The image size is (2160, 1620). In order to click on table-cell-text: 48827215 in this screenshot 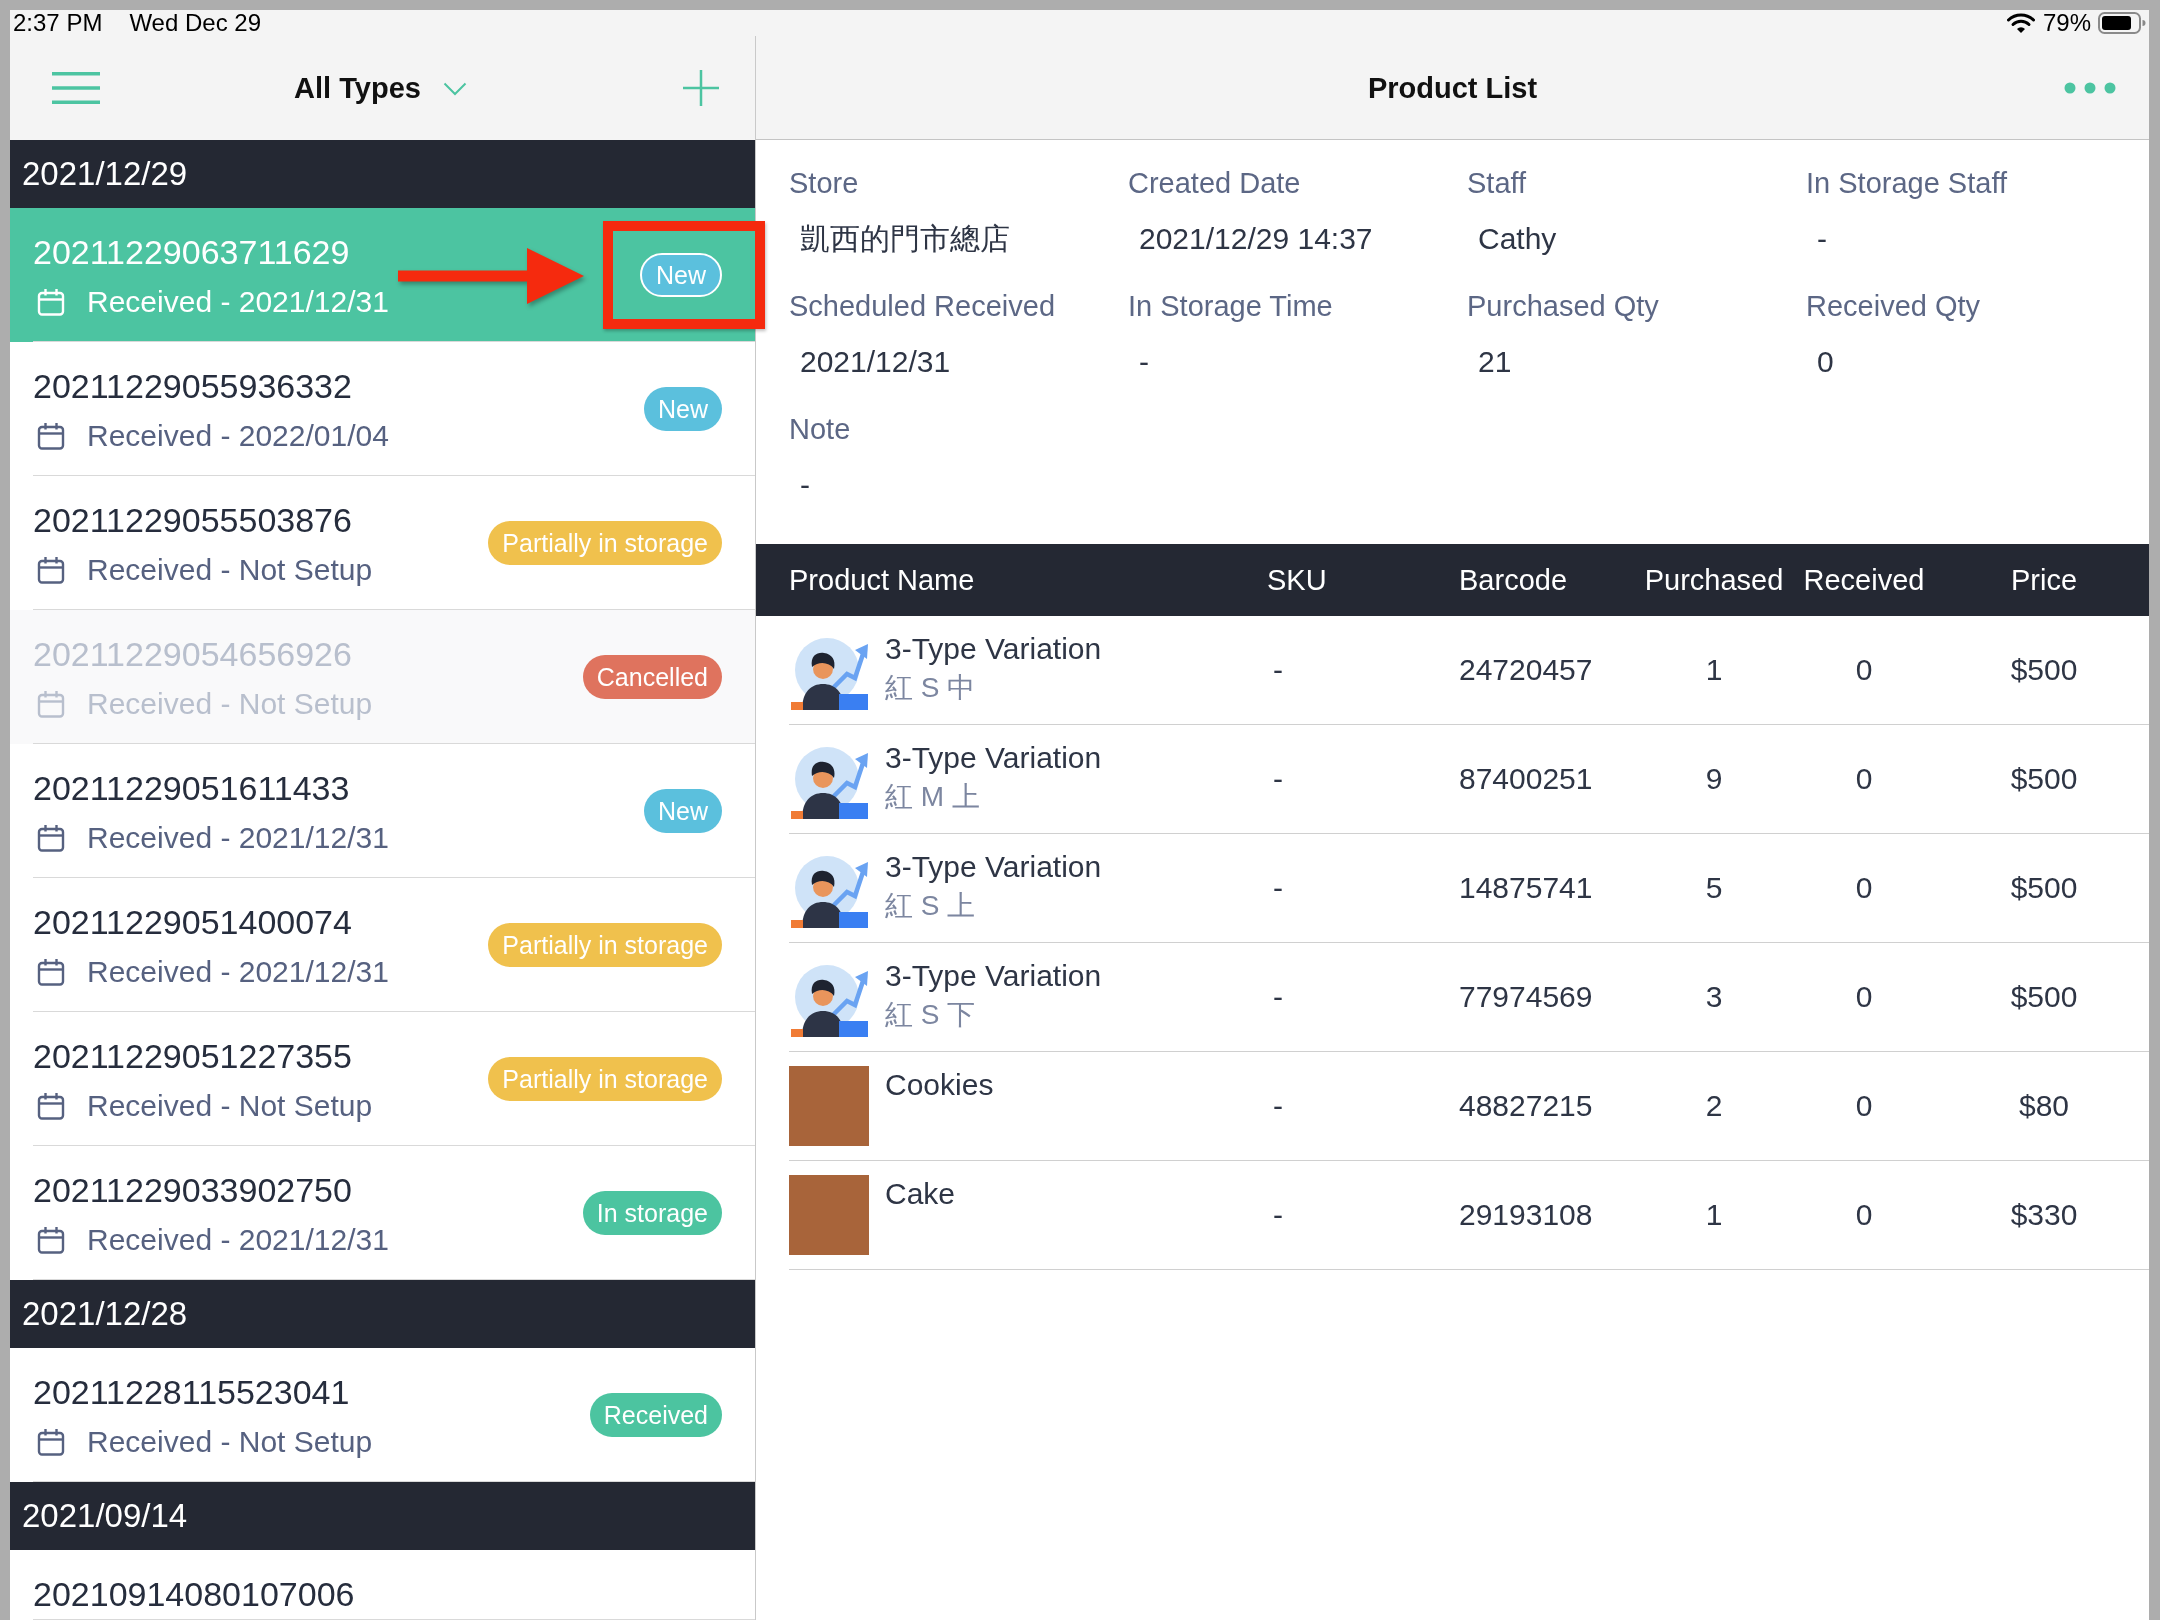, I will do `click(1526, 1106)`.